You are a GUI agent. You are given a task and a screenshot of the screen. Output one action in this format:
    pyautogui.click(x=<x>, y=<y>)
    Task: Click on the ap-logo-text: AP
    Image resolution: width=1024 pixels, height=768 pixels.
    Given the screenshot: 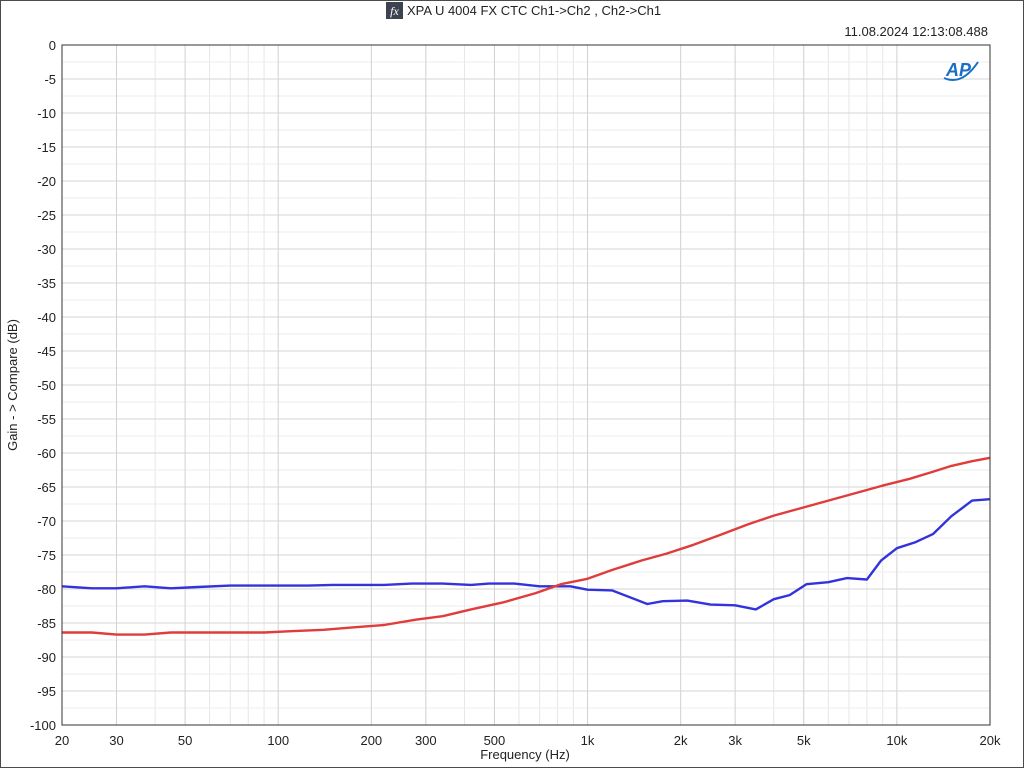 What is the action you would take?
    pyautogui.click(x=958, y=70)
    